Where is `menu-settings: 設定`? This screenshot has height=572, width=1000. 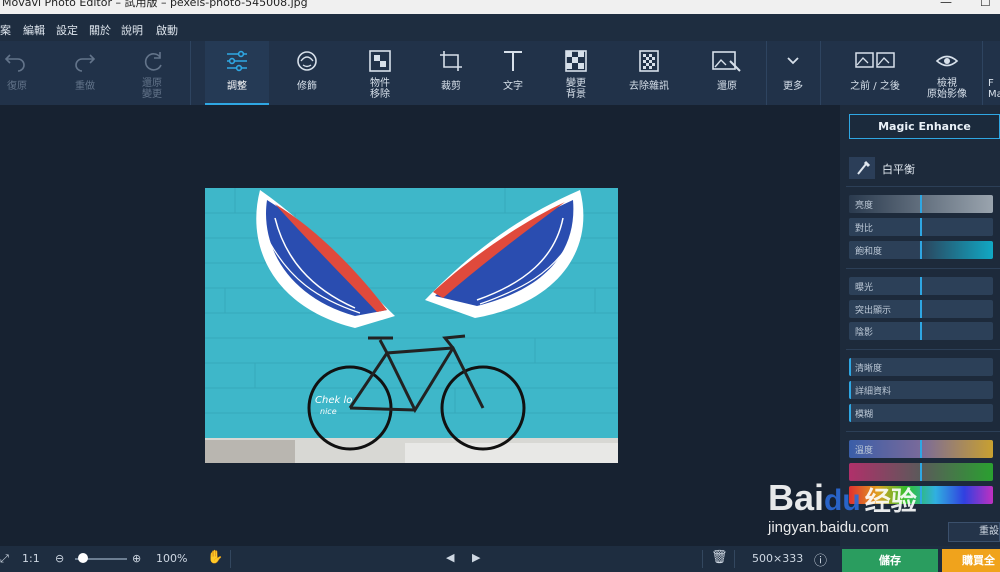
menu-settings: 設定 is located at coordinates (67, 30).